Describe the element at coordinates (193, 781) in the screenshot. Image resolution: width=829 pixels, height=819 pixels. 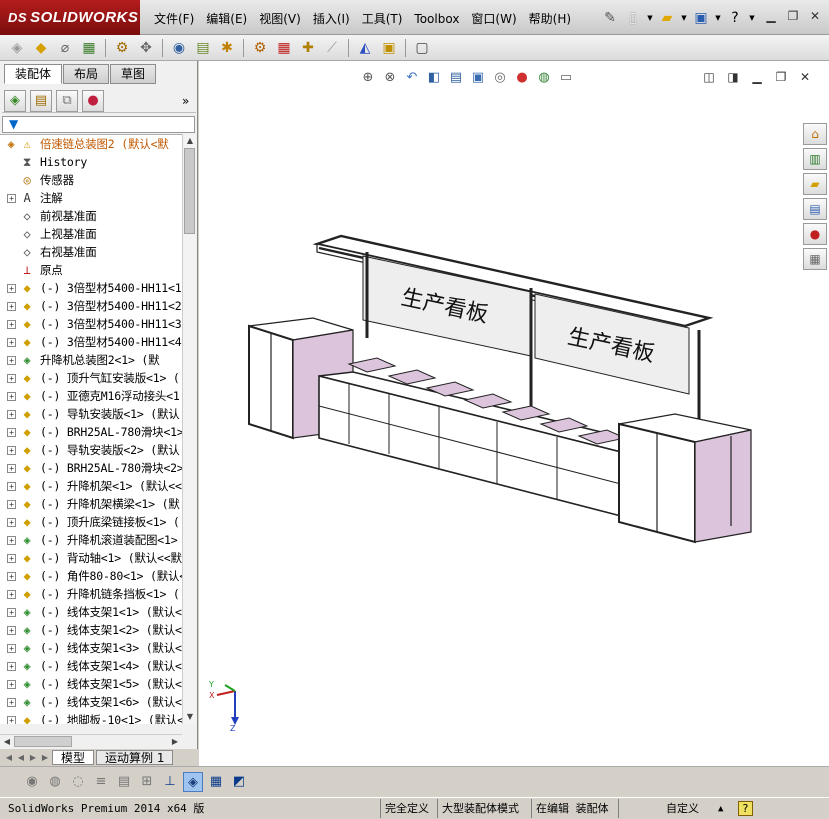
I see `isometric-view-icon: ◈` at that location.